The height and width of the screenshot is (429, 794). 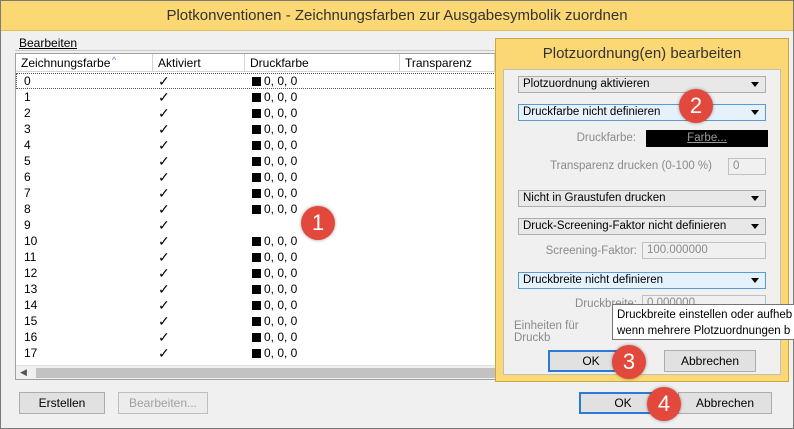 I want to click on table-row: 4 ✓ 0, 0, 0, so click(x=260, y=145).